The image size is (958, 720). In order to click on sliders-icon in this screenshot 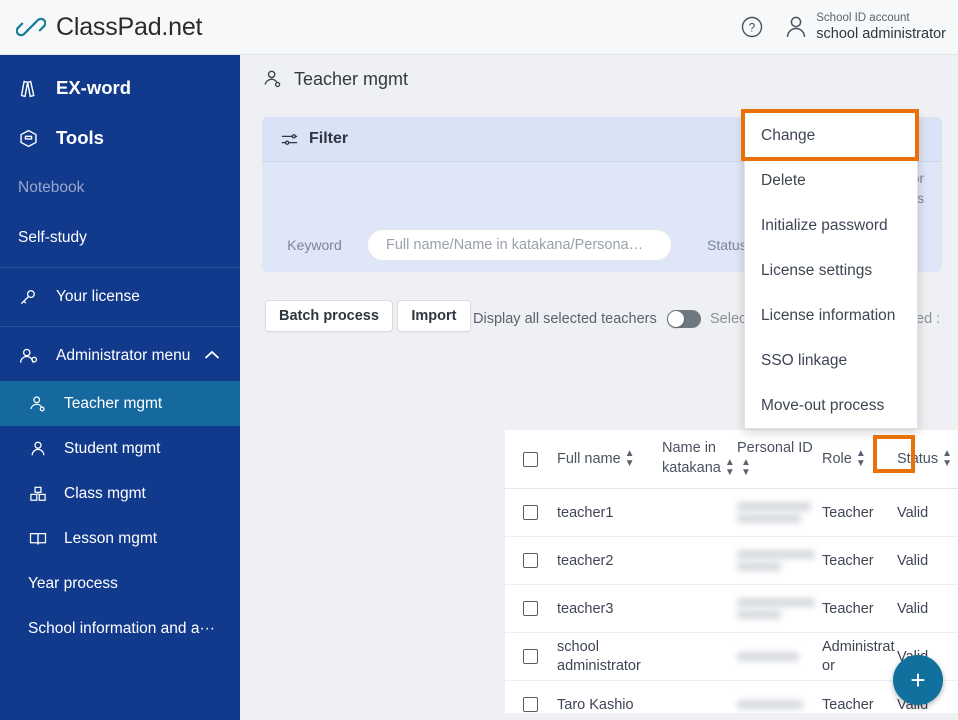, I will do `click(289, 139)`.